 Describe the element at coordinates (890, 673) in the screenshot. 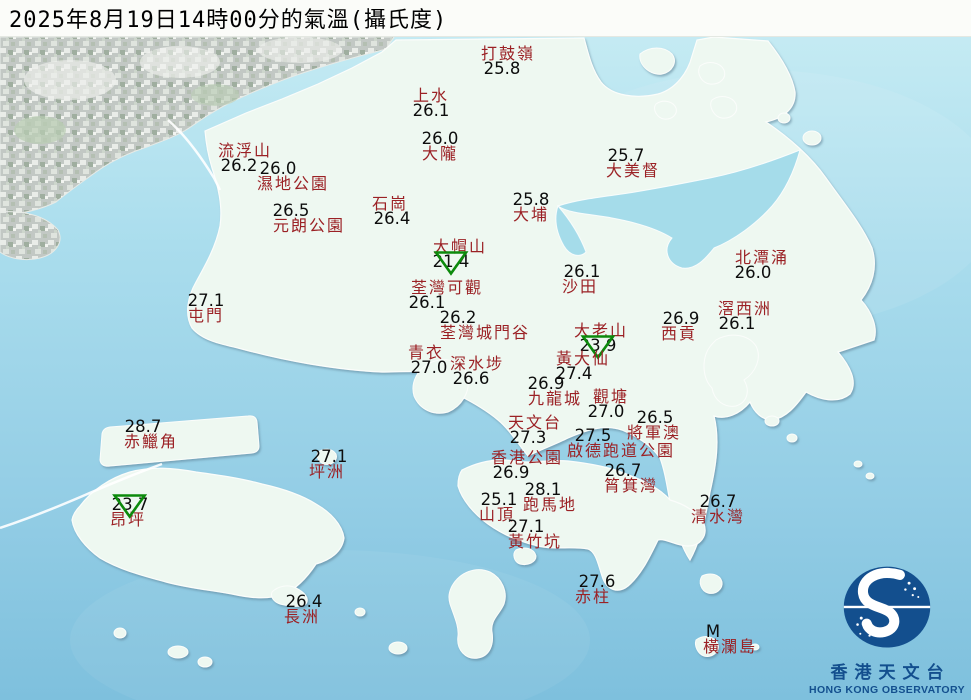

I see `hko-logo-name-chinese: 香港天文台` at that location.